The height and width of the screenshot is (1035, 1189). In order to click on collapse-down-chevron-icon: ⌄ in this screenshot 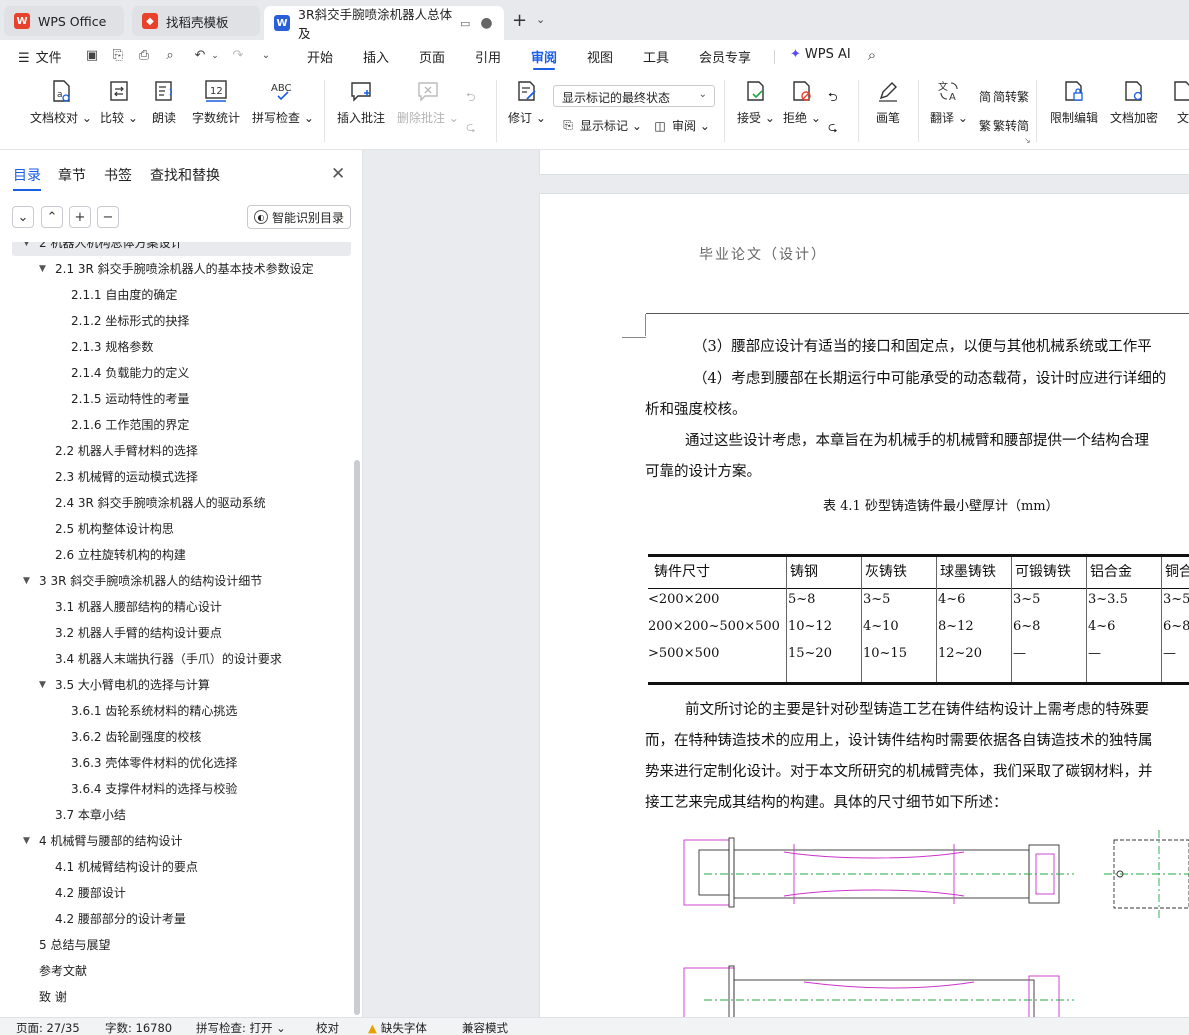, I will do `click(23, 217)`.